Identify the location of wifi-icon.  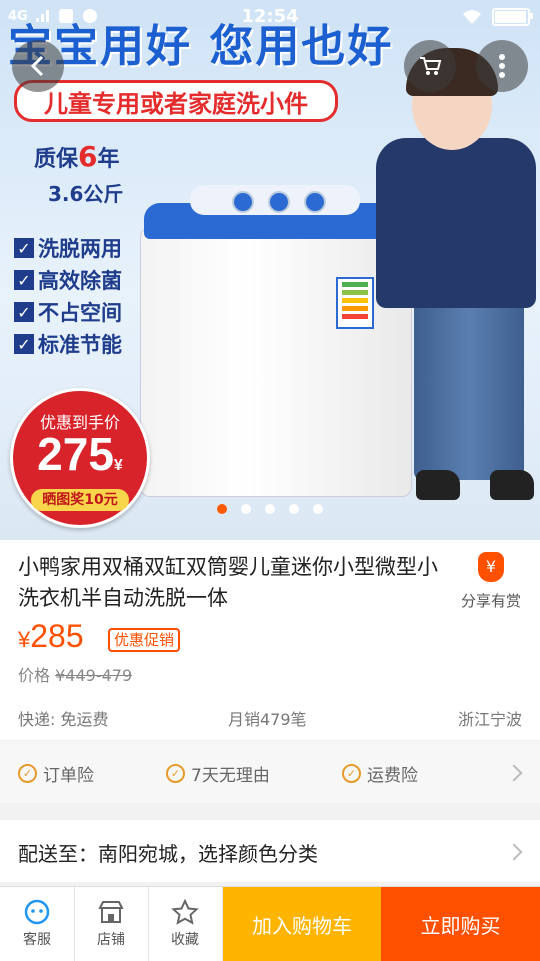
(472, 17).